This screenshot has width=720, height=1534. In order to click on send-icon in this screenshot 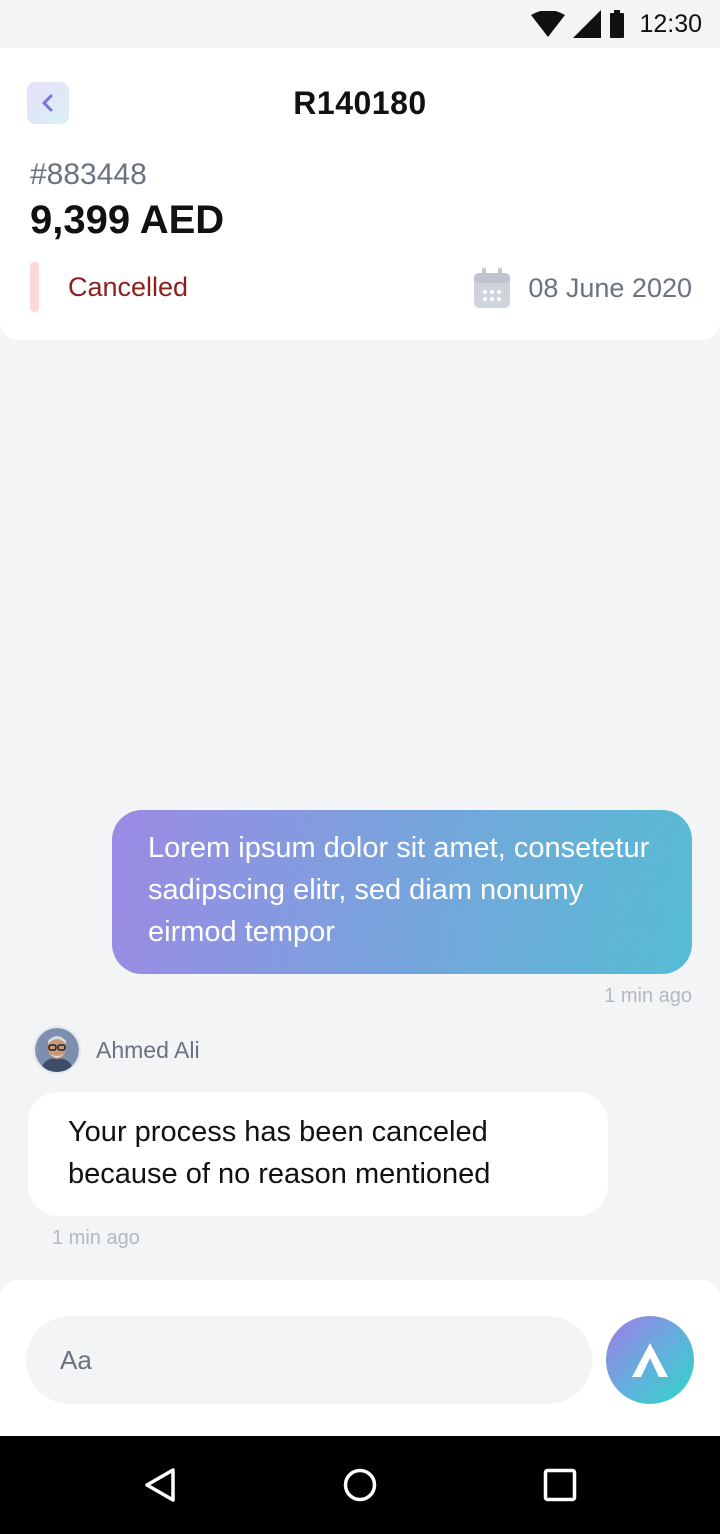, I will do `click(650, 1360)`.